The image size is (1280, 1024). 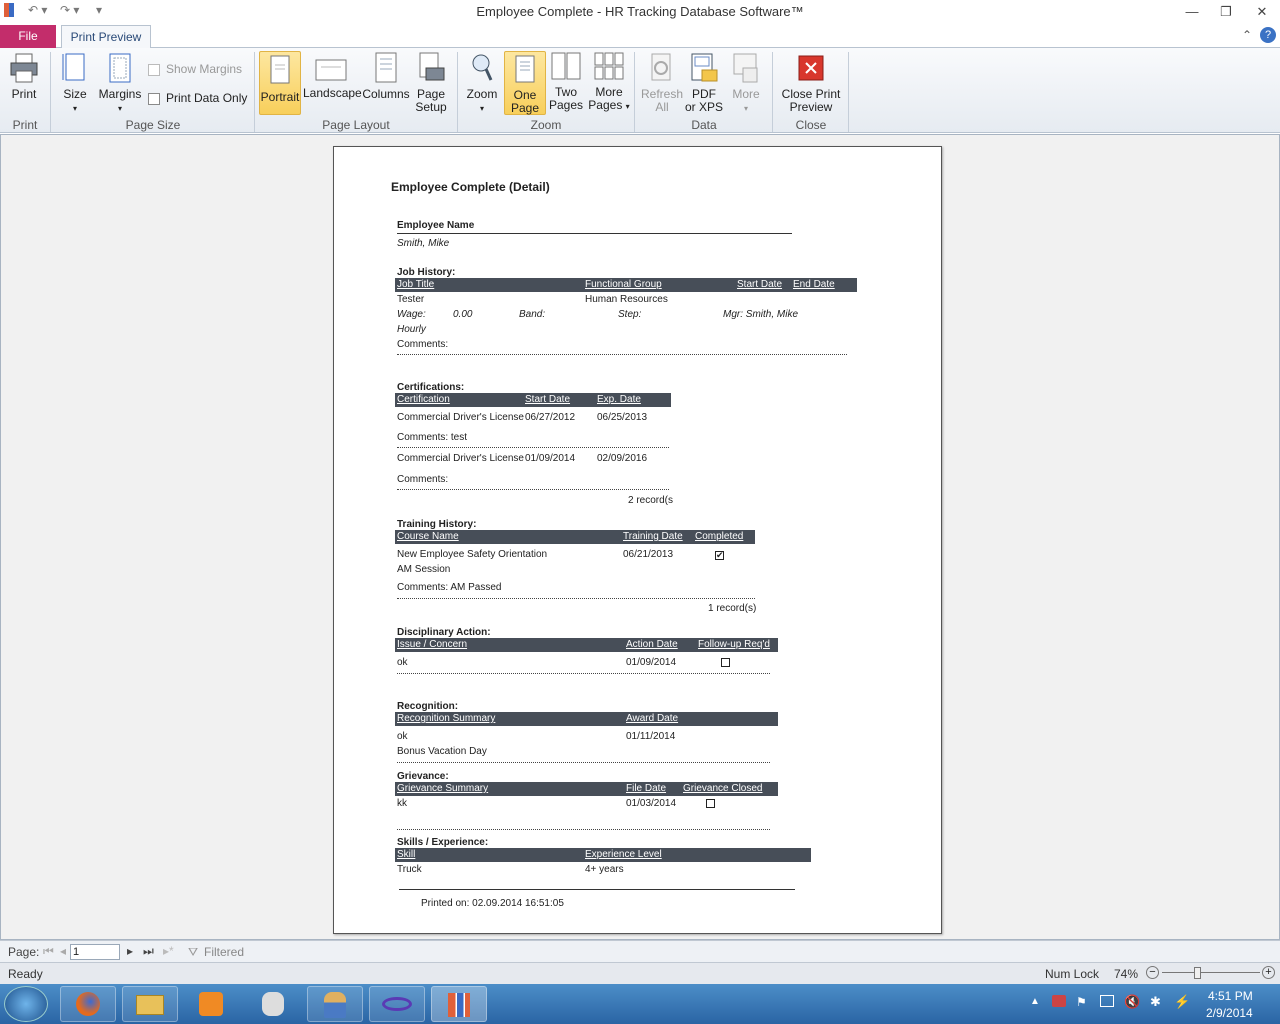 What do you see at coordinates (1126, 974) in the screenshot?
I see `zoom-percentage: 74%` at bounding box center [1126, 974].